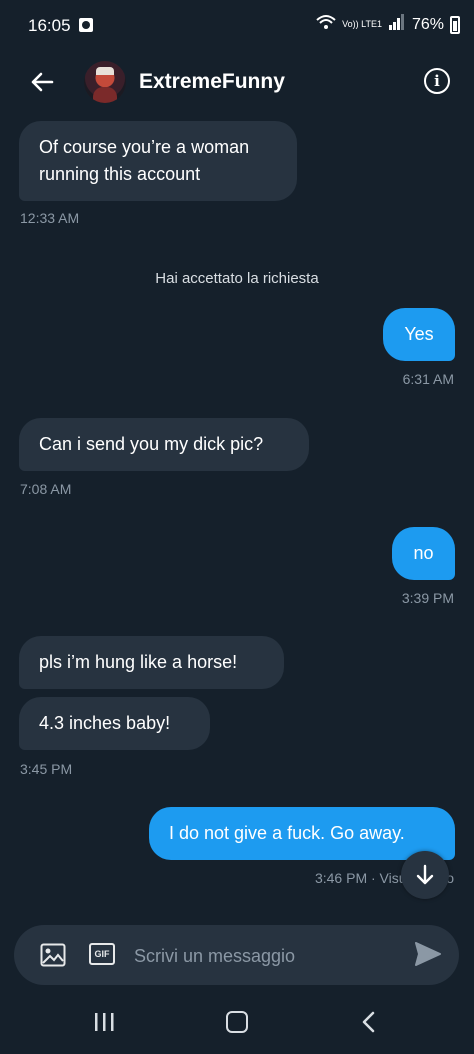  I want to click on message-timestamp: 12:33 AM, so click(50, 218).